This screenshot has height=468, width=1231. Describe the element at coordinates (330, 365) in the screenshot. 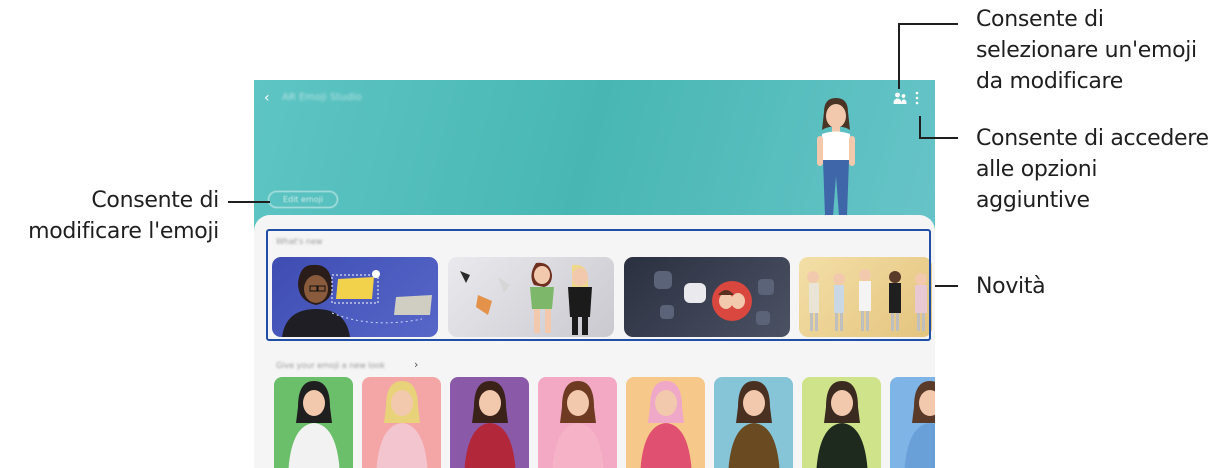

I see `new-look-title: Give your emoji a new look` at that location.